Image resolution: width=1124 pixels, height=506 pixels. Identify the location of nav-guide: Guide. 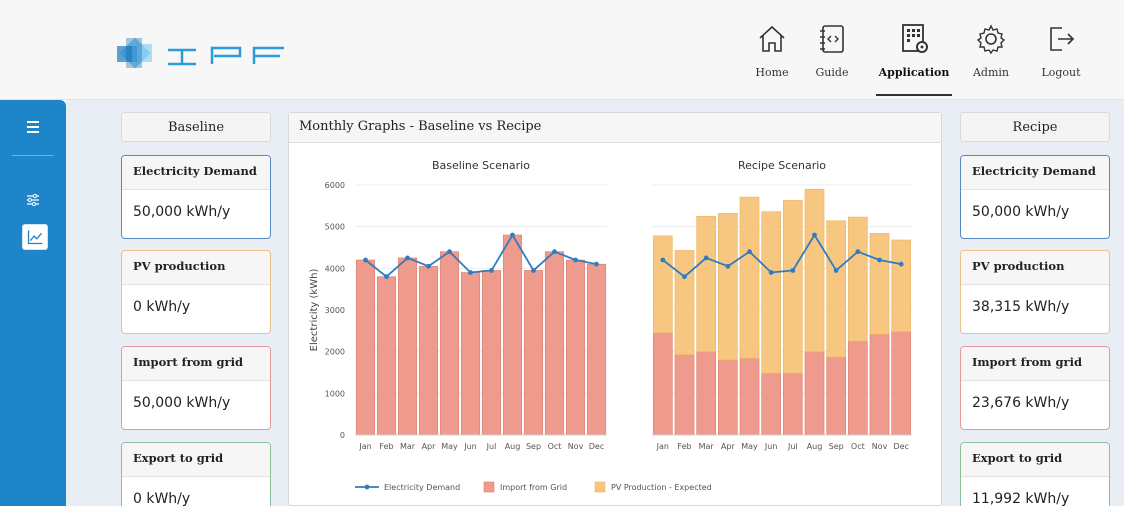
(832, 59).